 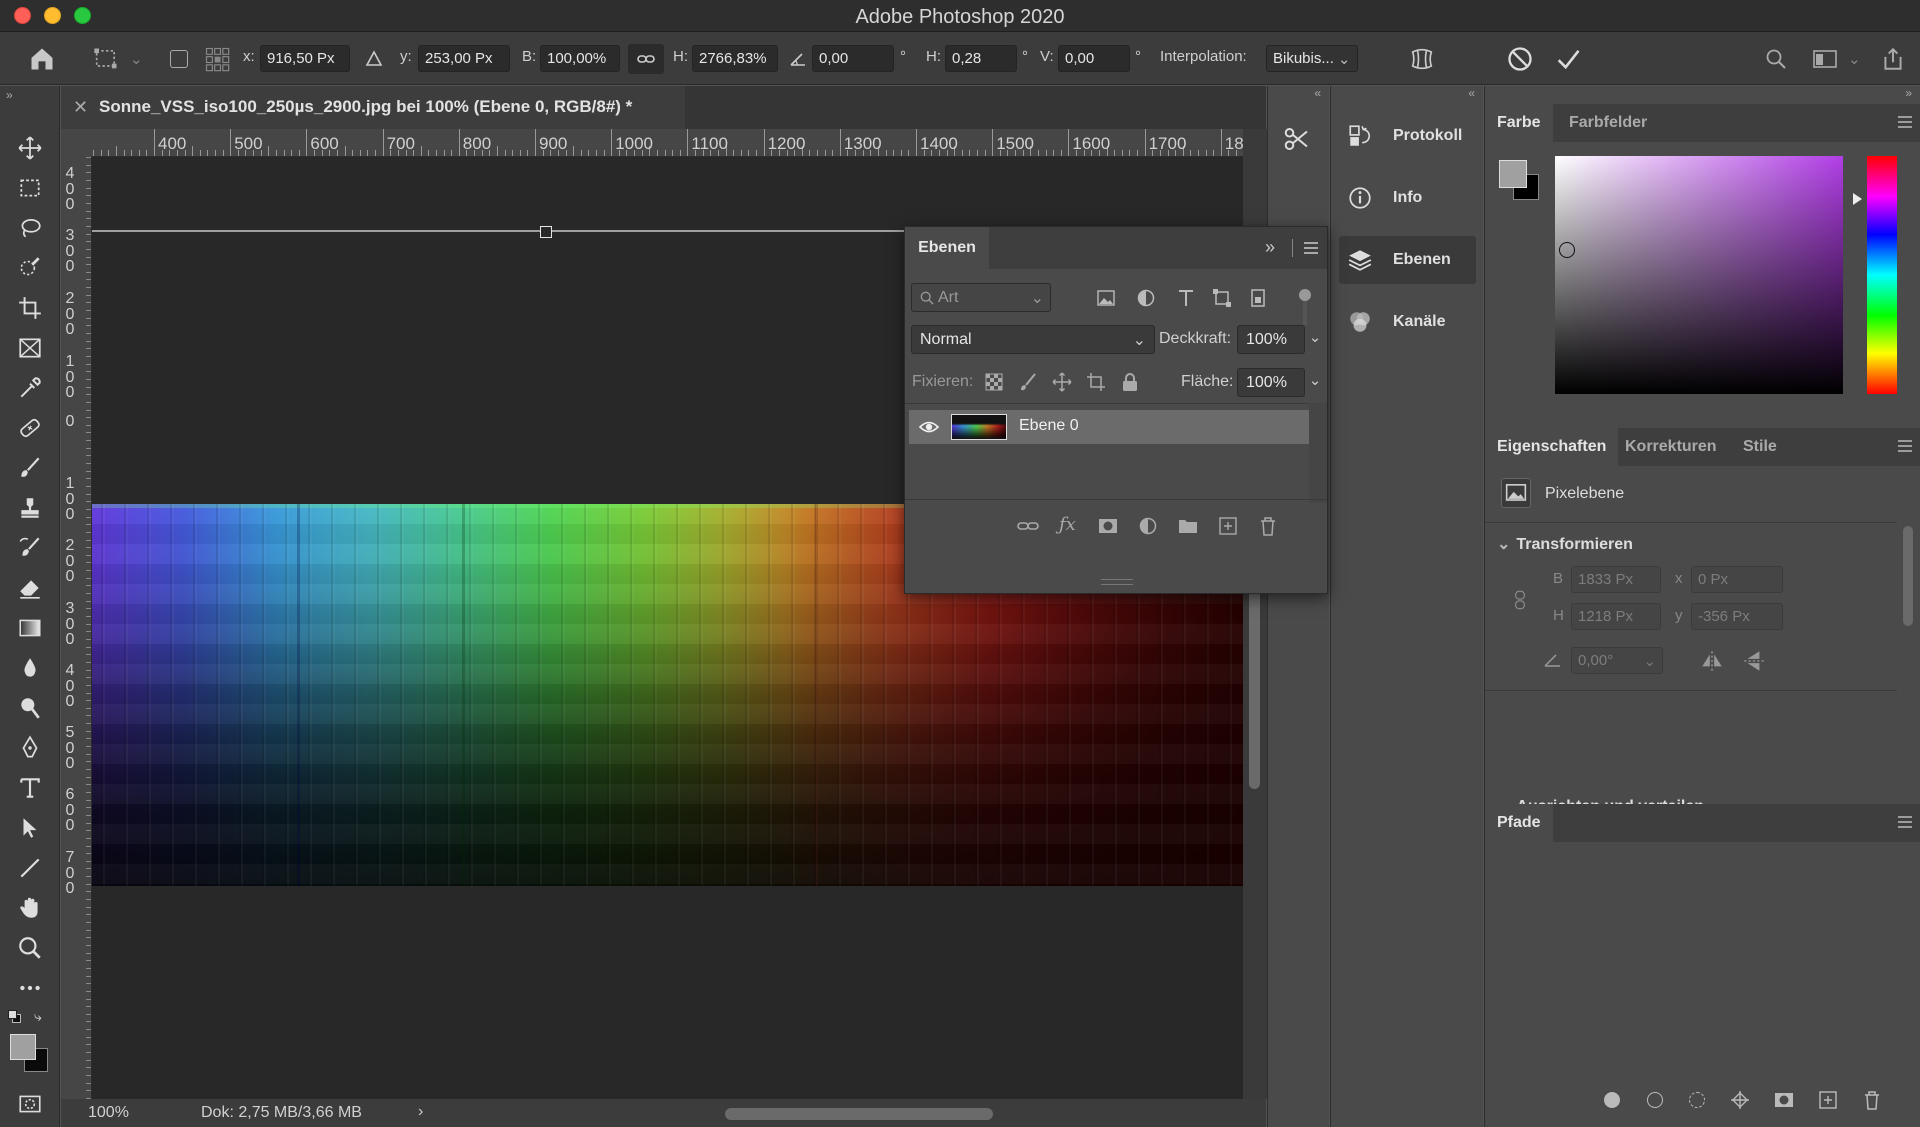 What do you see at coordinates (30, 908) in the screenshot?
I see `hand-tool-icon` at bounding box center [30, 908].